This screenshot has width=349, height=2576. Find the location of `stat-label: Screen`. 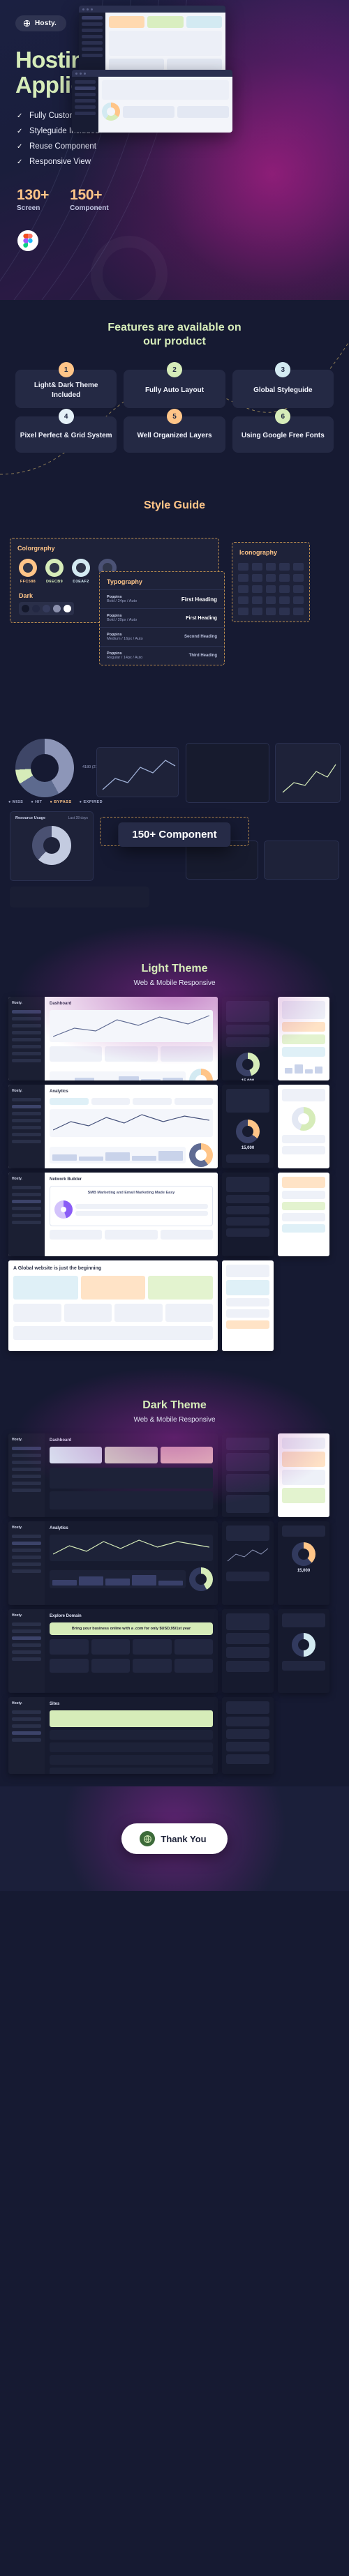

stat-label: Screen is located at coordinates (28, 208).